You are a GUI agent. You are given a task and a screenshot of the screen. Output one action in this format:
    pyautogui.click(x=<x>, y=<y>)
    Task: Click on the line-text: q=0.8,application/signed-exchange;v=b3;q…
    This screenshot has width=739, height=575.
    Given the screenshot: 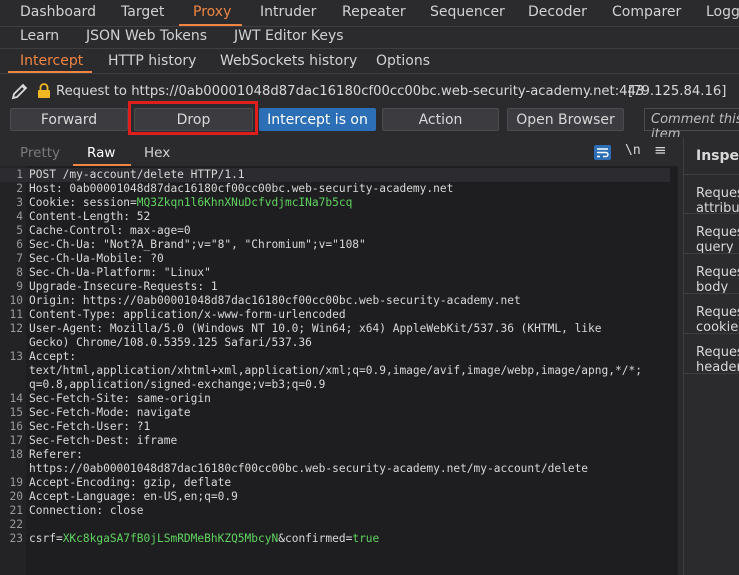 What is the action you would take?
    pyautogui.click(x=177, y=385)
    